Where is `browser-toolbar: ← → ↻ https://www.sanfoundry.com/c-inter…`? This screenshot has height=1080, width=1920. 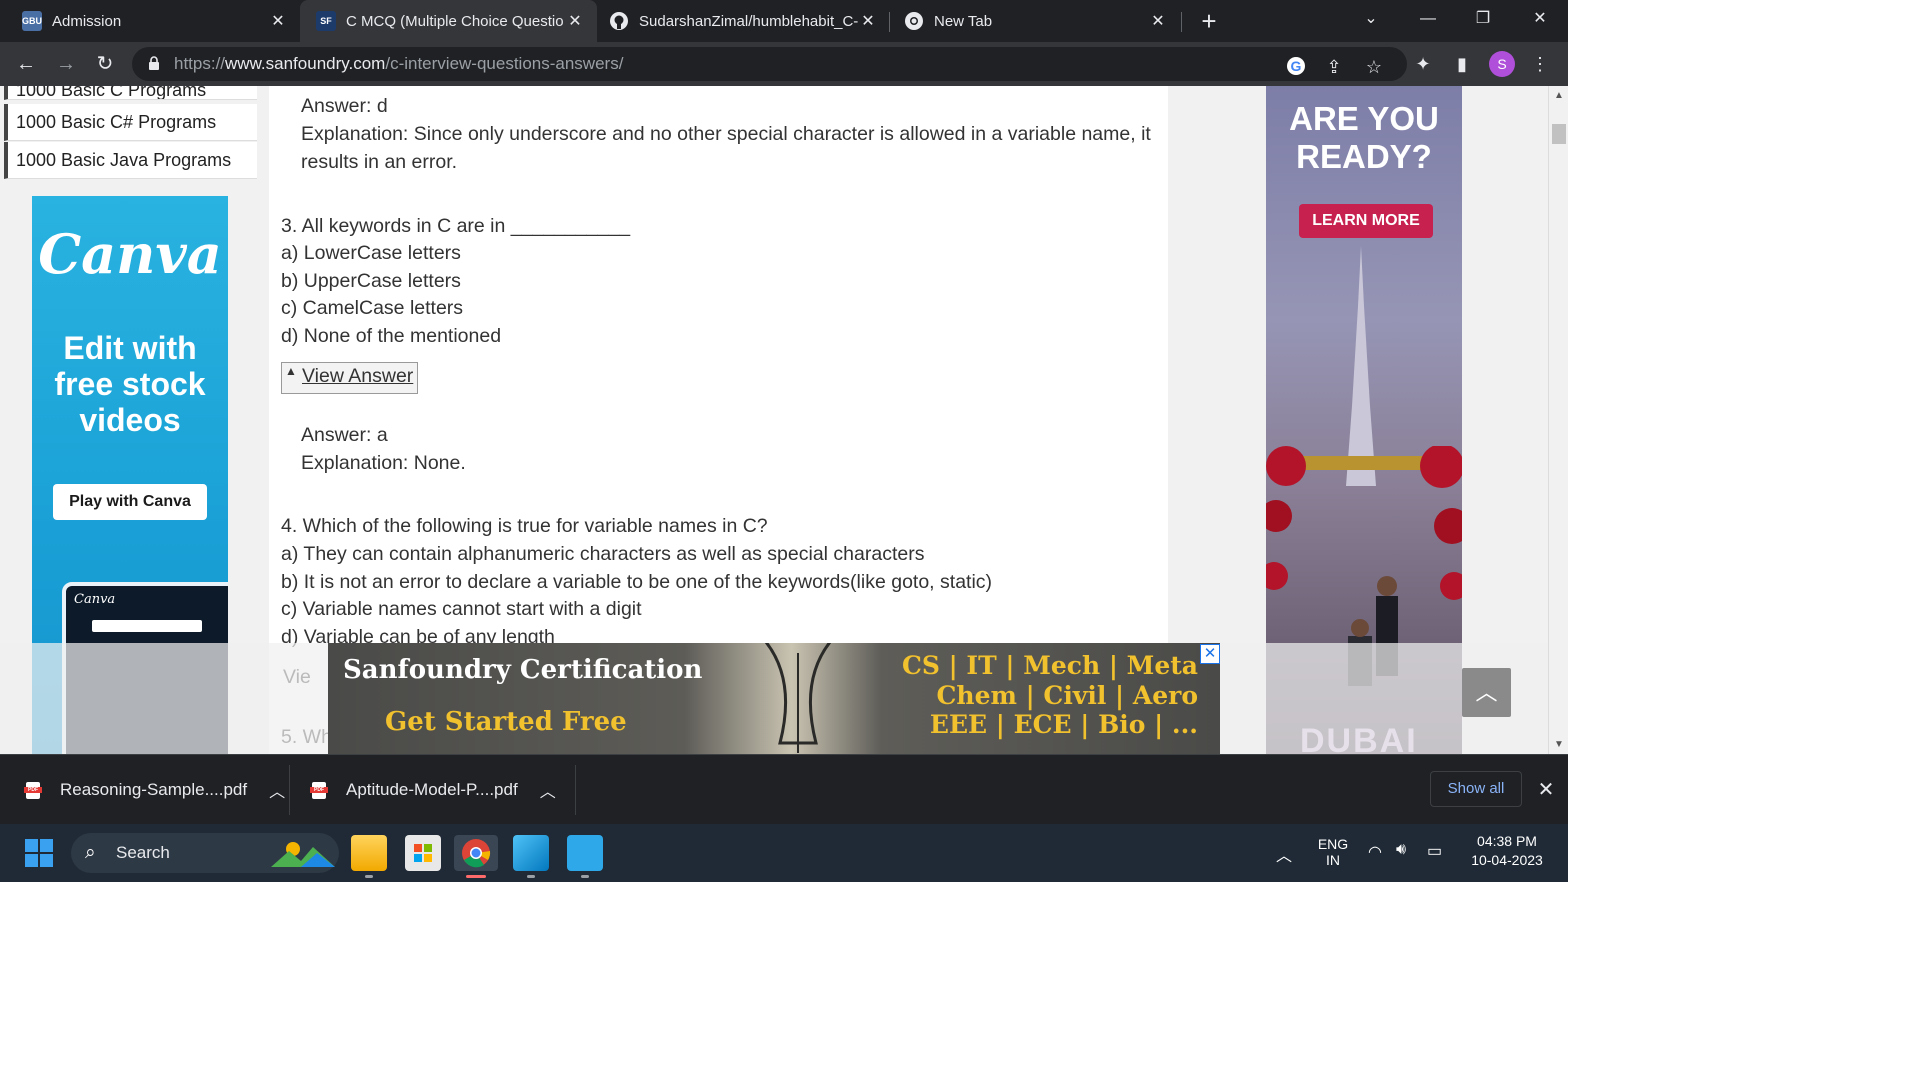 browser-toolbar: ← → ↻ https://www.sanfoundry.com/c-inter… is located at coordinates (784, 64).